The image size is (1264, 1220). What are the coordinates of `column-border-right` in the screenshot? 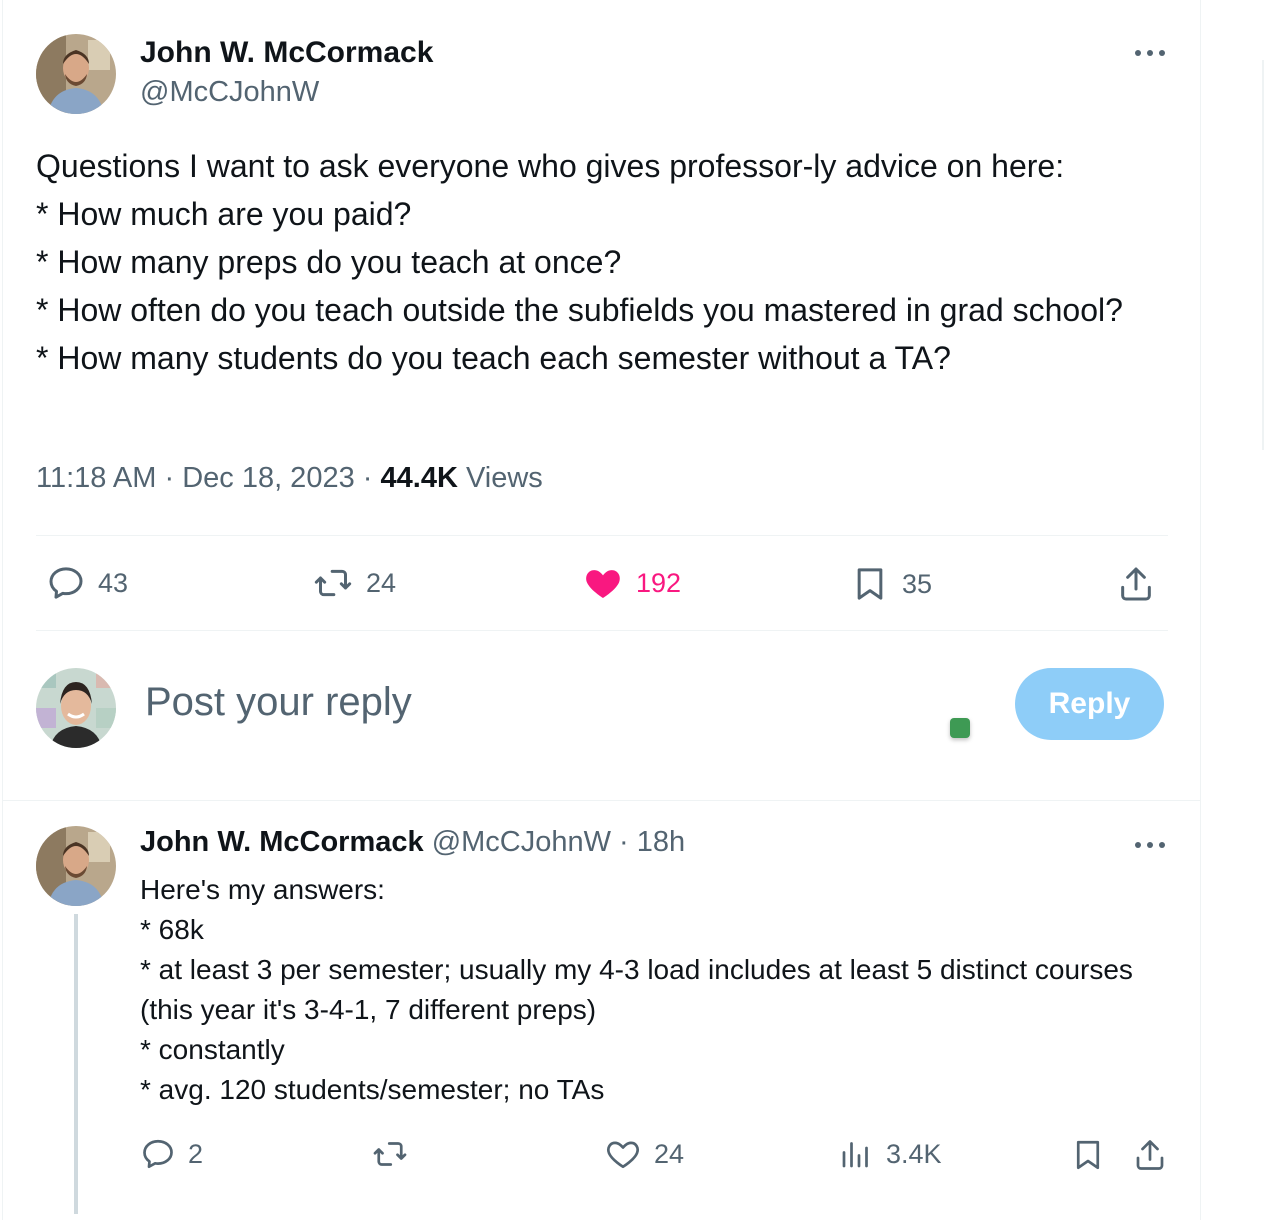 It's located at (1200, 610).